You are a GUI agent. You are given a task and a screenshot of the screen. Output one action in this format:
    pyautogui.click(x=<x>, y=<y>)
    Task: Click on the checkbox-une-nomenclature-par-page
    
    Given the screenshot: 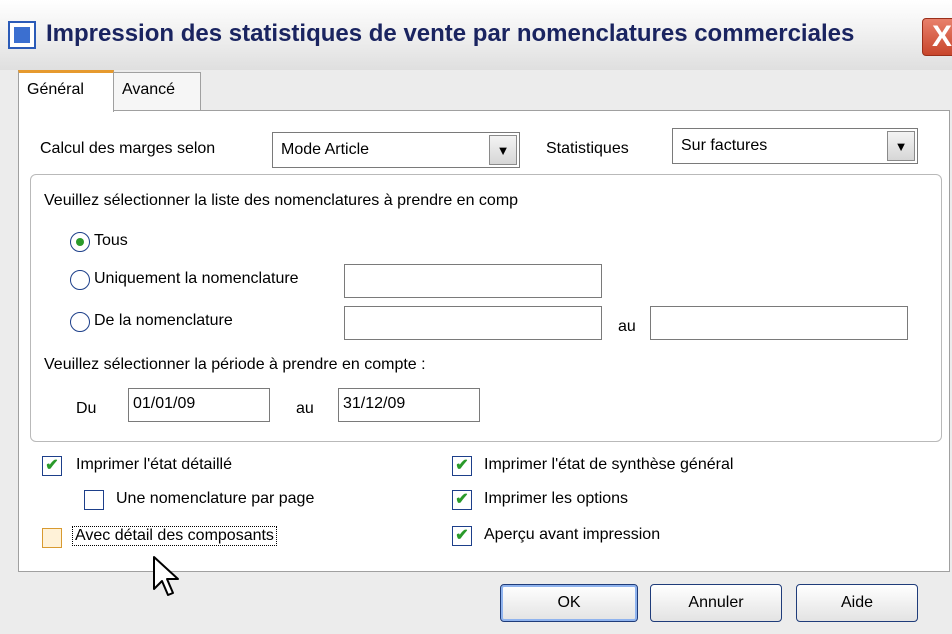 What is the action you would take?
    pyautogui.click(x=94, y=500)
    